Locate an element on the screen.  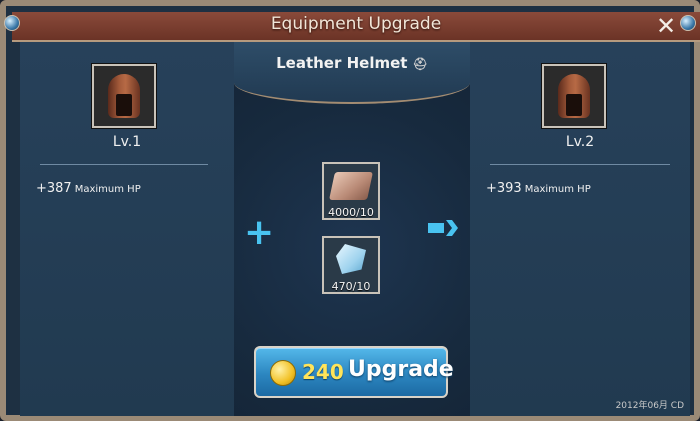
next-stat-value: +393 is located at coordinates (504, 188).